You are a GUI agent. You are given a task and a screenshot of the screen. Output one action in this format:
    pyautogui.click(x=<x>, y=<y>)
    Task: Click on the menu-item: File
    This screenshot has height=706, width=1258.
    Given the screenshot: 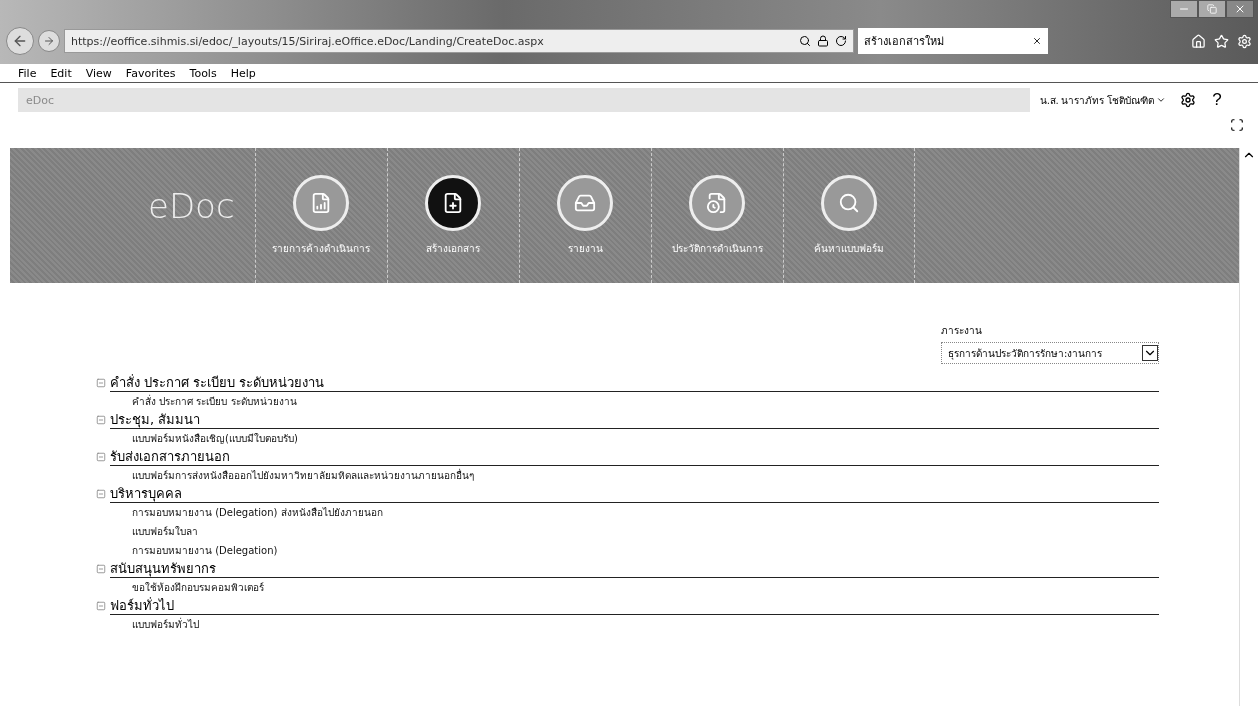 What is the action you would take?
    pyautogui.click(x=27, y=73)
    